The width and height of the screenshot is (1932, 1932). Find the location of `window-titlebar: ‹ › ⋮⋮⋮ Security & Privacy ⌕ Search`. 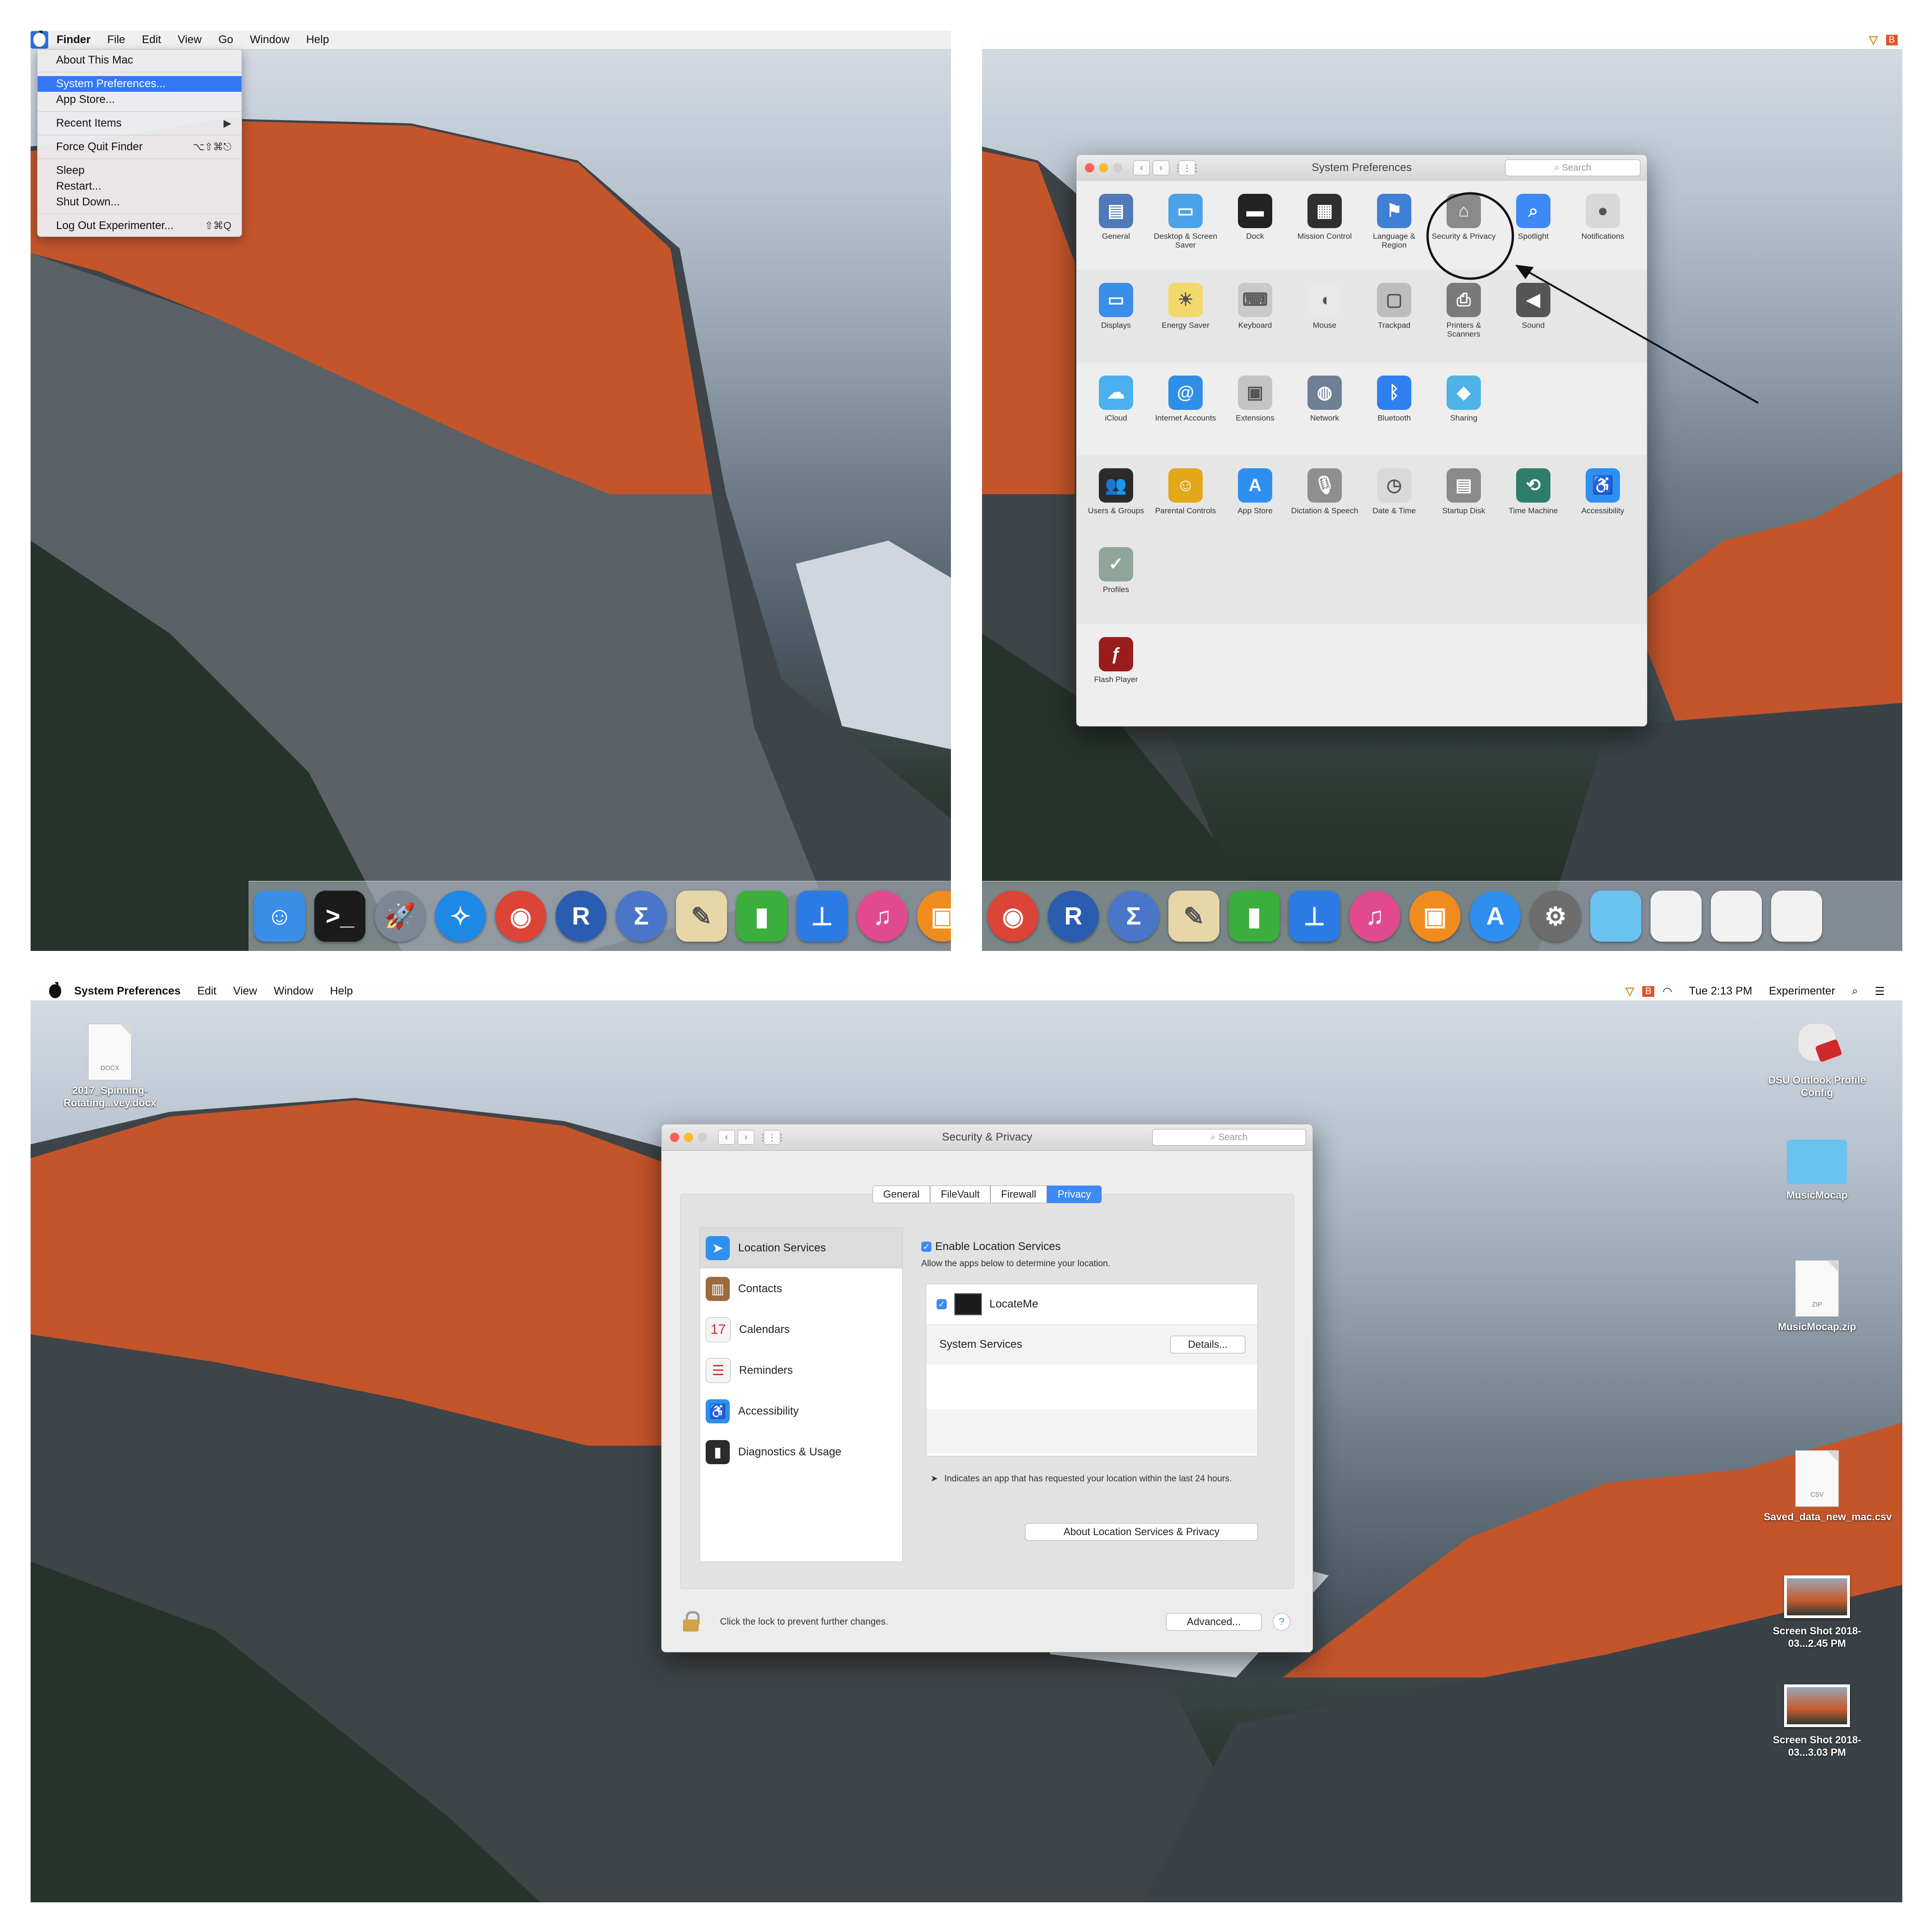

window-titlebar: ‹ › ⋮⋮⋮ Security & Privacy ⌕ Search is located at coordinates (988, 1137).